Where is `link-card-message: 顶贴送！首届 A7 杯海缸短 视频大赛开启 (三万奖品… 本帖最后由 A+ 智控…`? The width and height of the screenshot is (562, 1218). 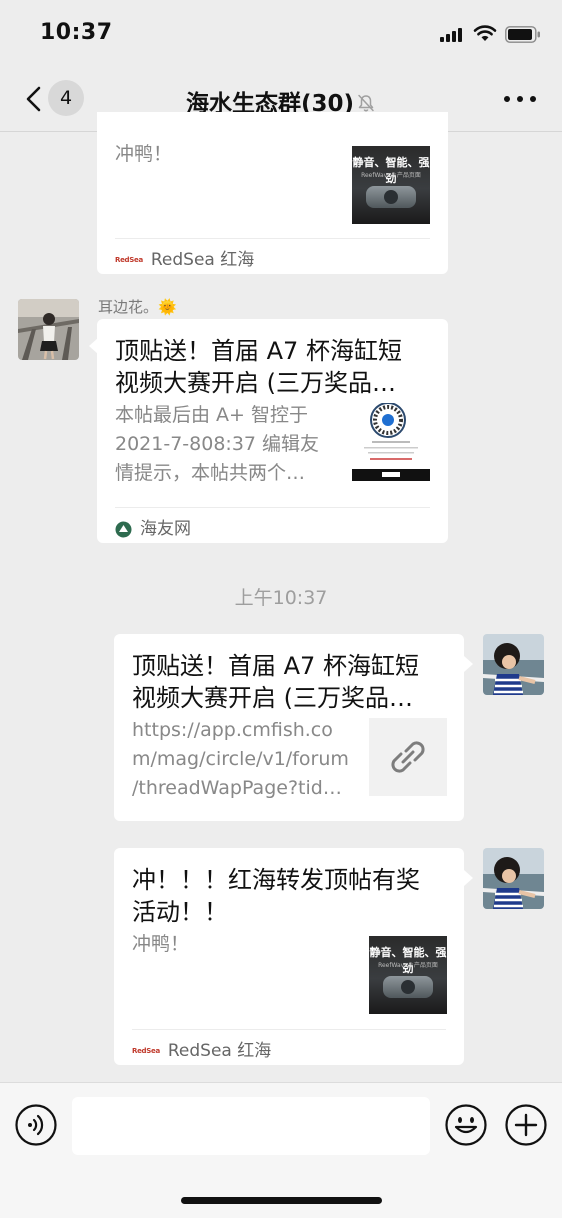 link-card-message: 顶贴送！首届 A7 杯海缸短 视频大赛开启 (三万奖品… 本帖最后由 A+ 智控… is located at coordinates (272, 431).